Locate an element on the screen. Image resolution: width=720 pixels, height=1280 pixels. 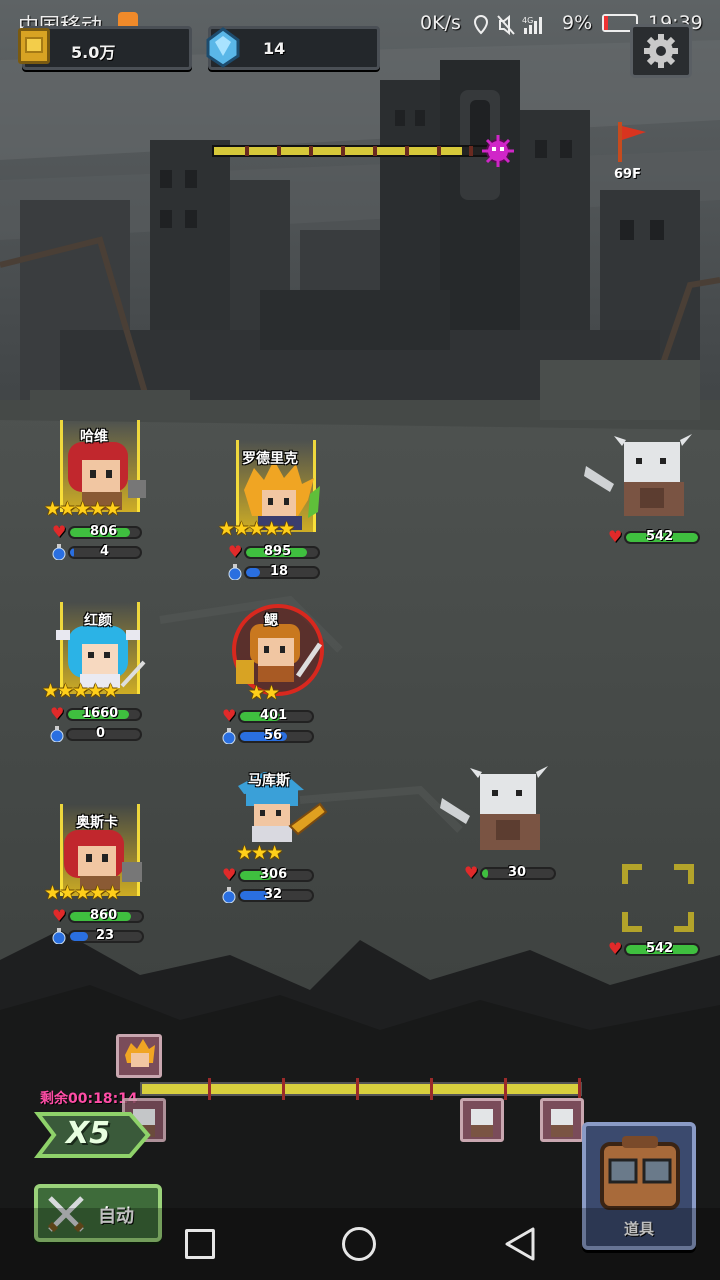
hp-value: 806 is located at coordinates (104, 531).